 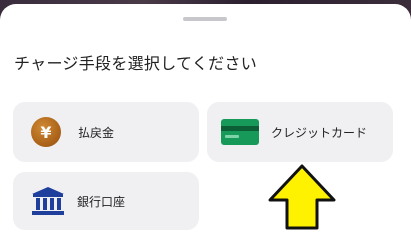 I want to click on sheet-title: チャージ手段を選択してください, so click(x=136, y=63).